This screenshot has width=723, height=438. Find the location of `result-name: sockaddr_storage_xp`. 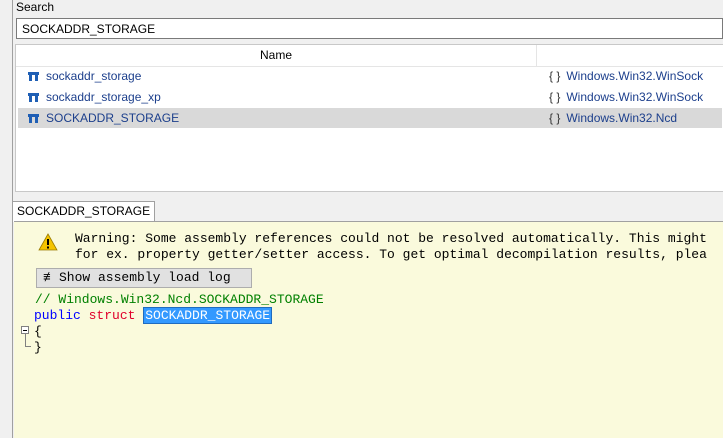

result-name: sockaddr_storage_xp is located at coordinates (103, 97).